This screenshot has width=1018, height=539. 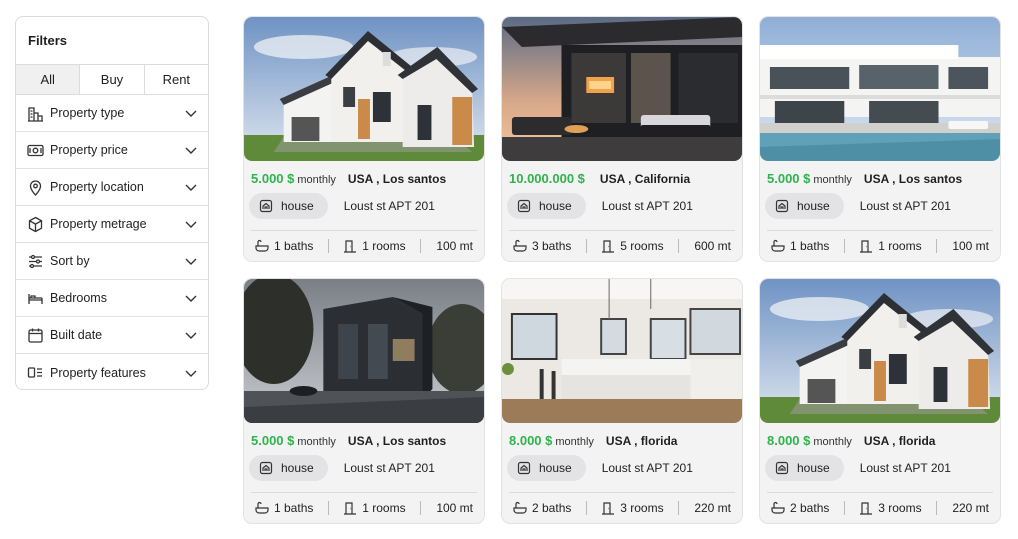 What do you see at coordinates (175, 79) in the screenshot?
I see `segment-rent: Rent` at bounding box center [175, 79].